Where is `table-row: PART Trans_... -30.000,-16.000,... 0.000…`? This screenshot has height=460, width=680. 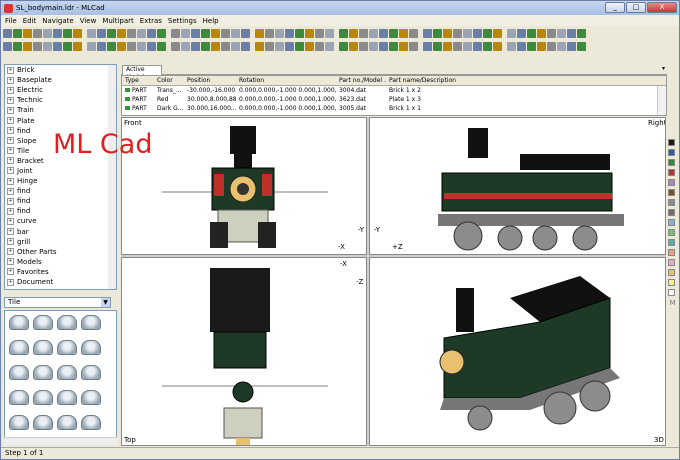
table-row: PART Trans_... -30.000,-16.000,... 0.000… is located at coordinates (394, 90).